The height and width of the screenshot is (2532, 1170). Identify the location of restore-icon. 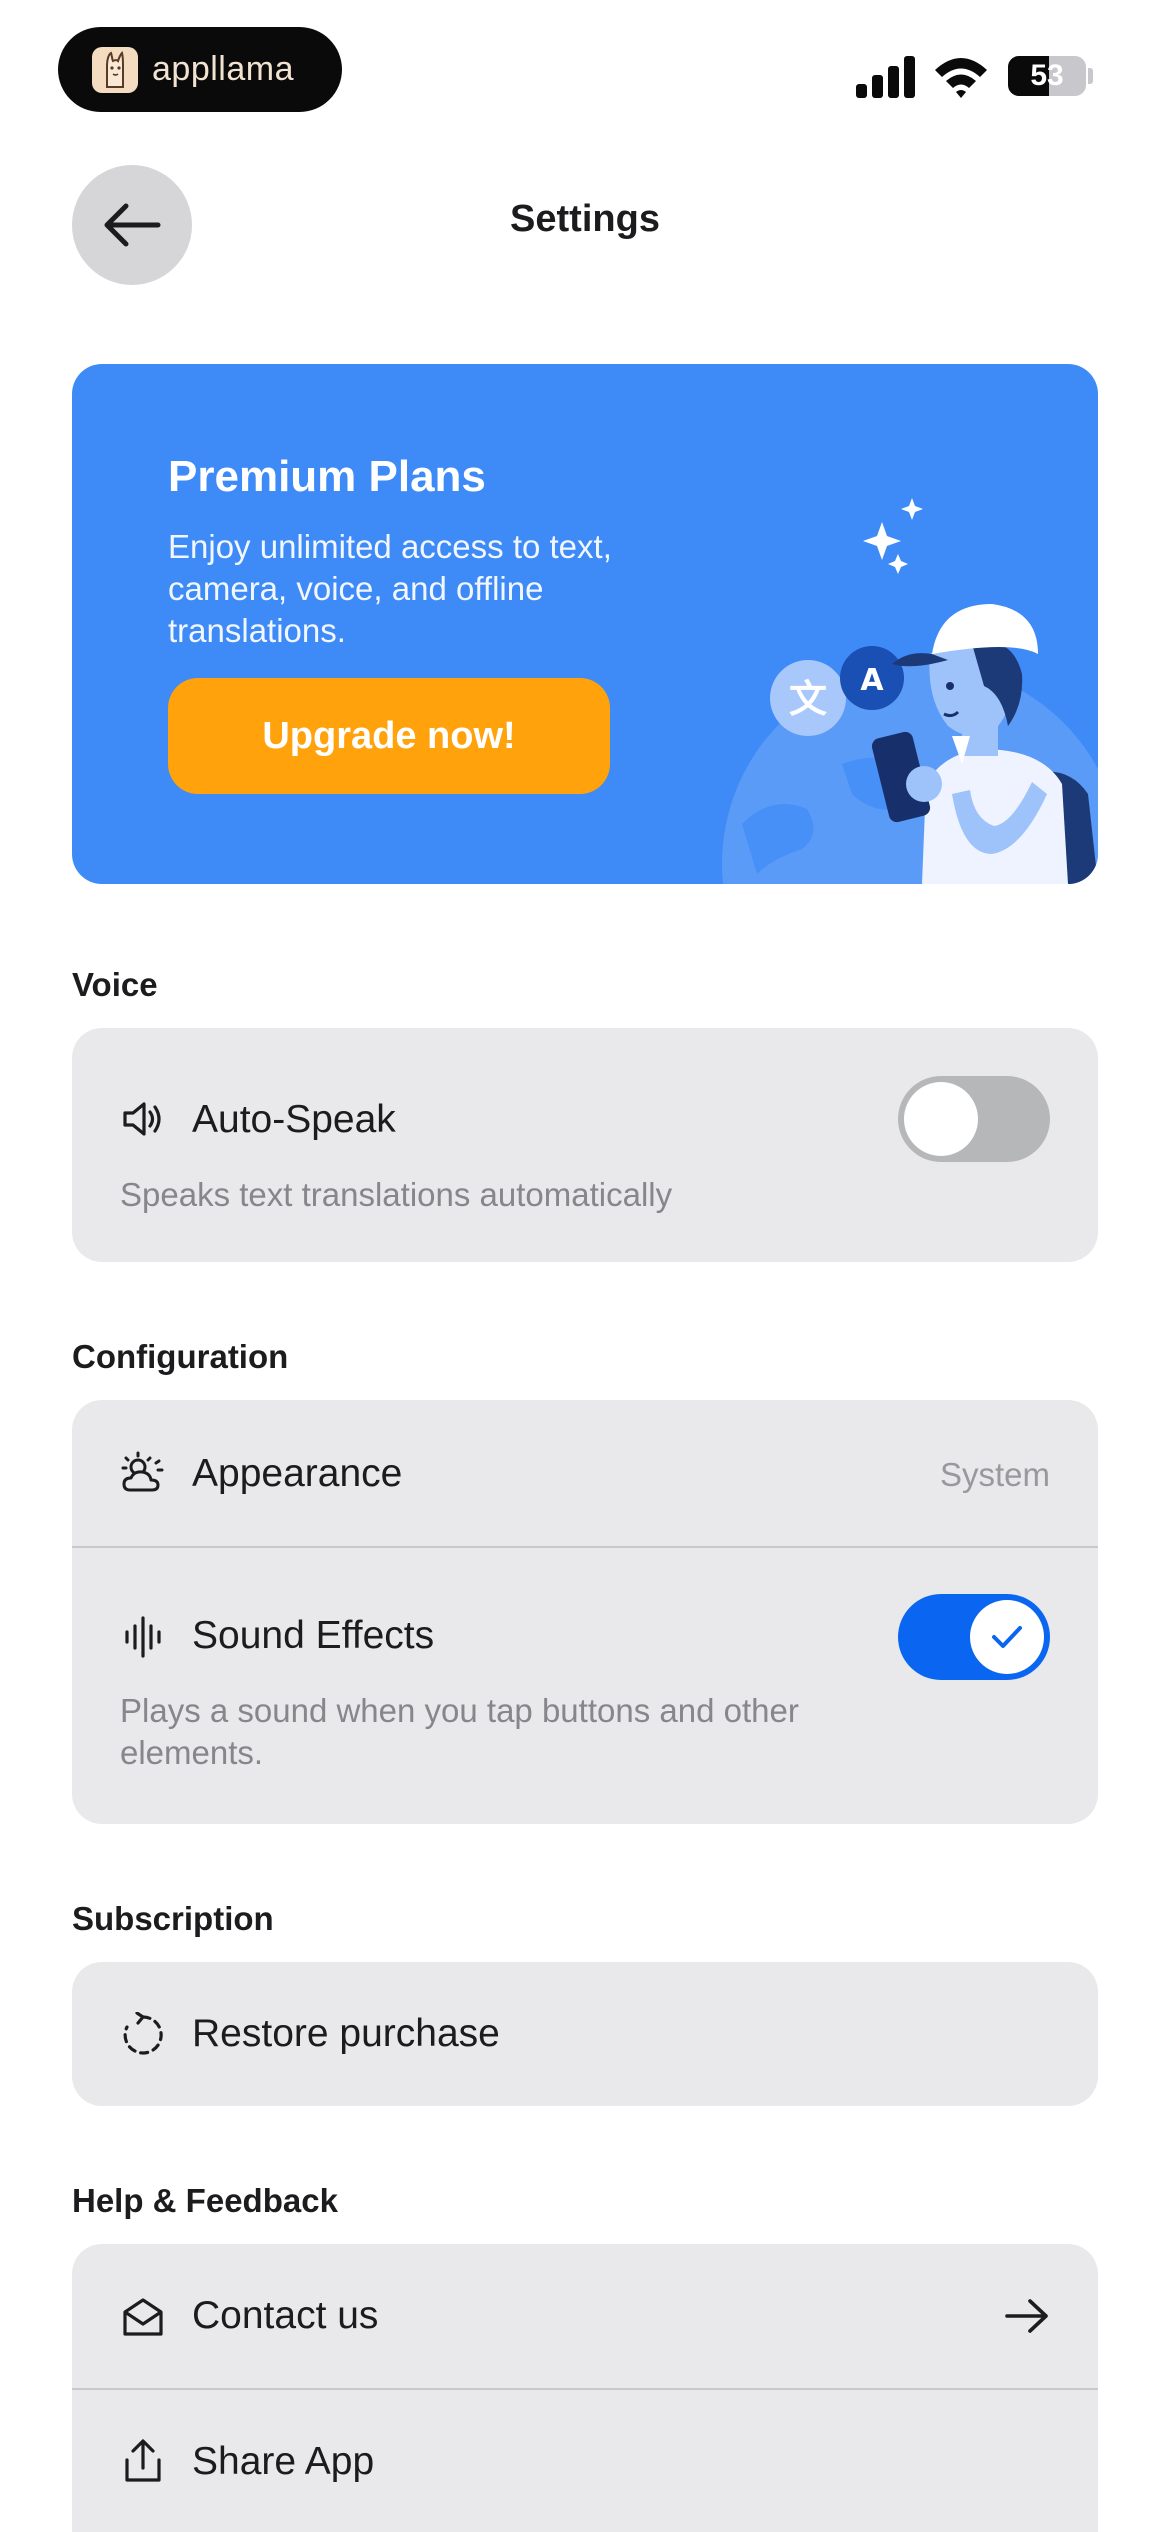
(143, 2033).